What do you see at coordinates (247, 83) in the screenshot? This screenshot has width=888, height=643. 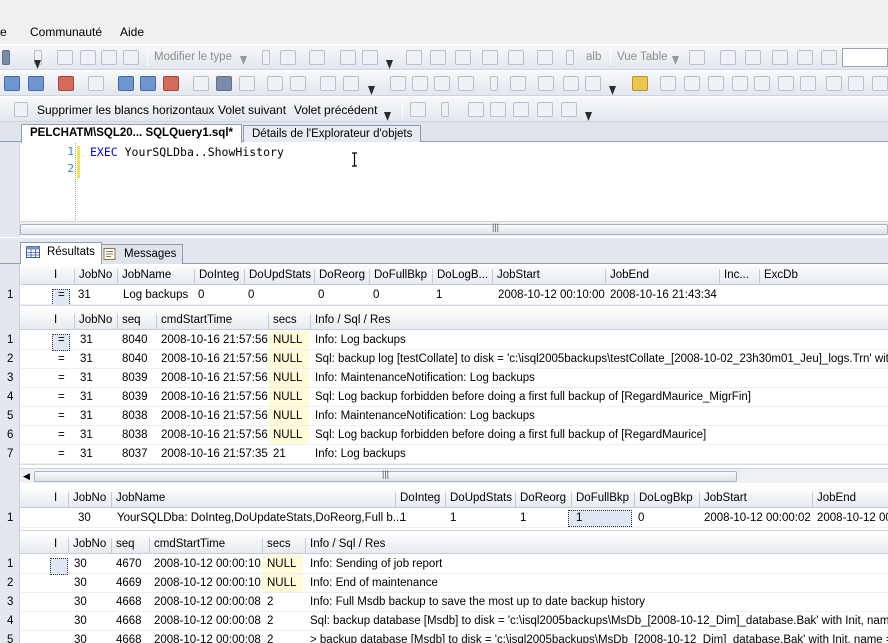 I see `specify-values-icon` at bounding box center [247, 83].